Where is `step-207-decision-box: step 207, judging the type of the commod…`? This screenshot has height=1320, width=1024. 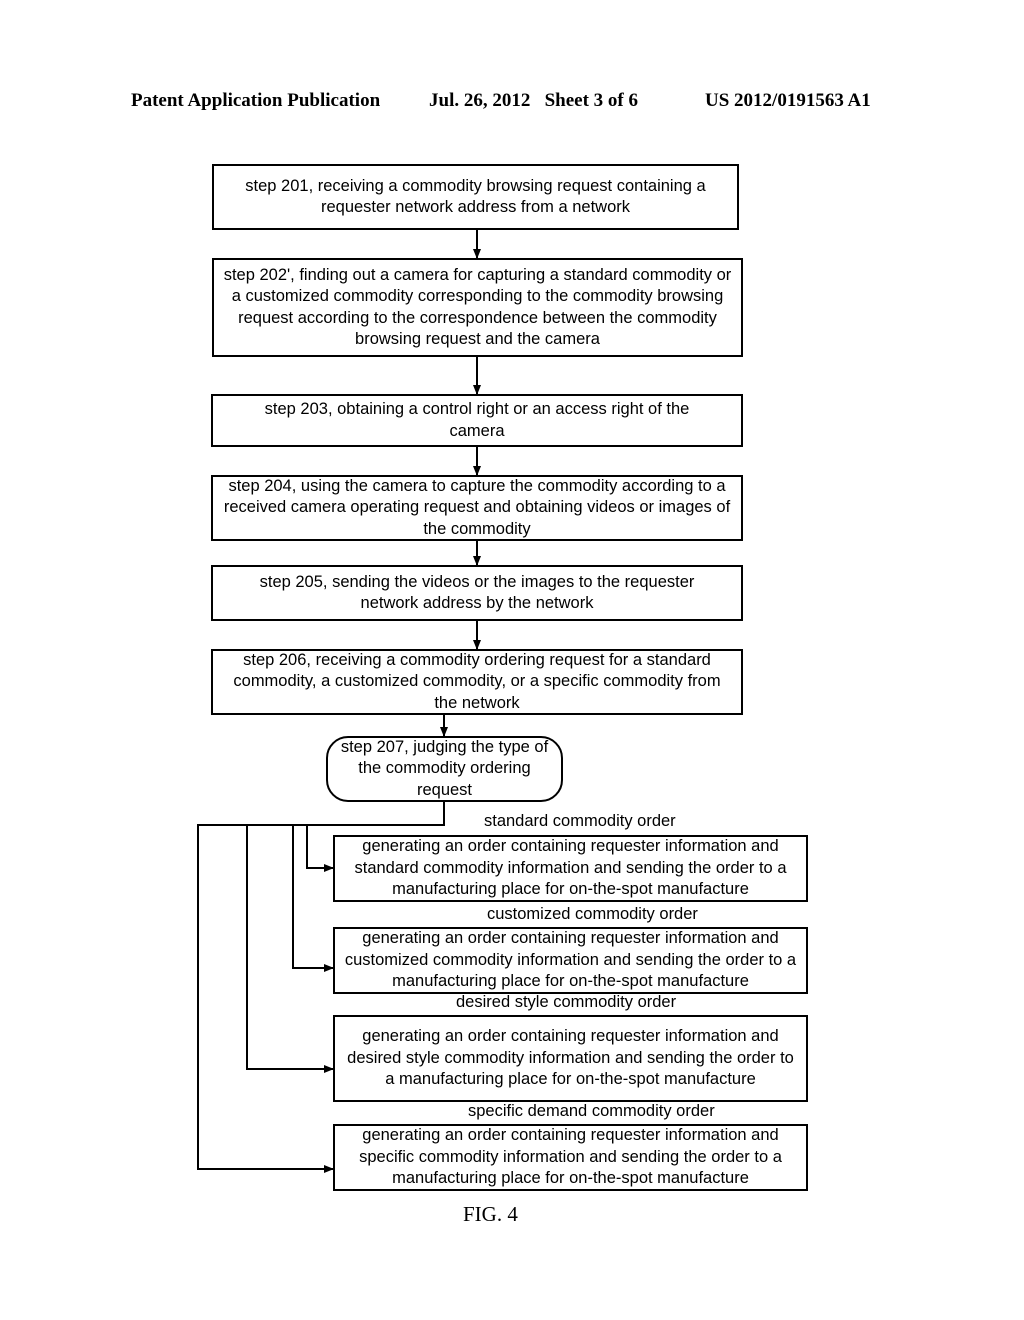 step-207-decision-box: step 207, judging the type of the commod… is located at coordinates (444, 769).